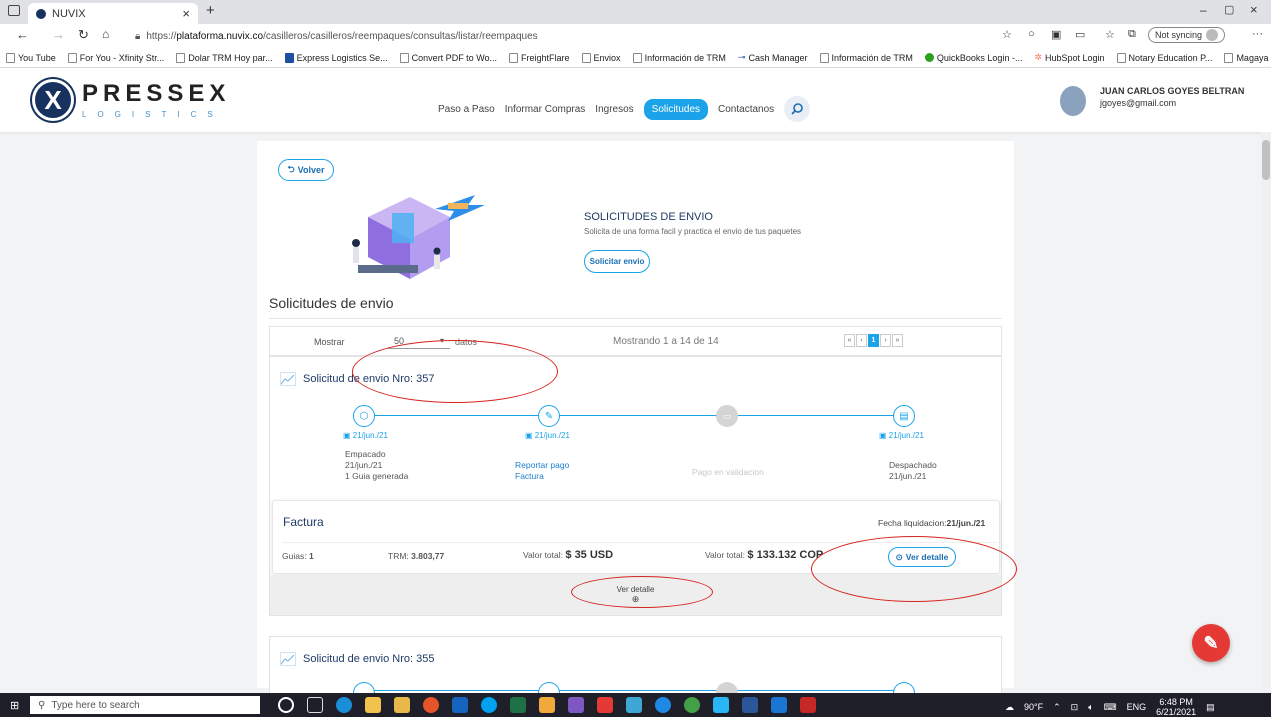 This screenshot has height=717, width=1271. Describe the element at coordinates (58, 34) in the screenshot. I see `forward-arrow-icon: →` at that location.